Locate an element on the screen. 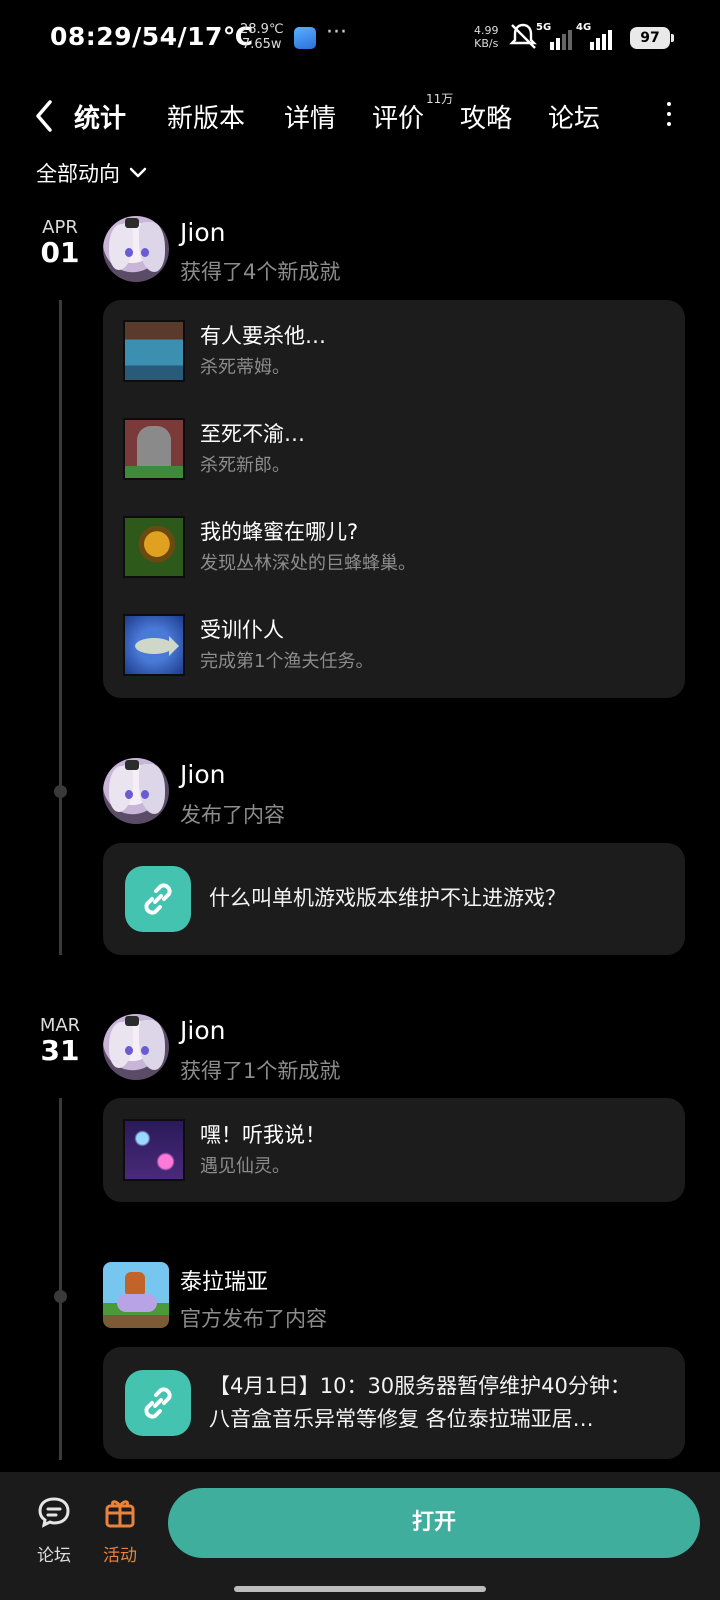 The width and height of the screenshot is (720, 1600). bottom-action-bar: 论坛 活动 打开 is located at coordinates (360, 1536).